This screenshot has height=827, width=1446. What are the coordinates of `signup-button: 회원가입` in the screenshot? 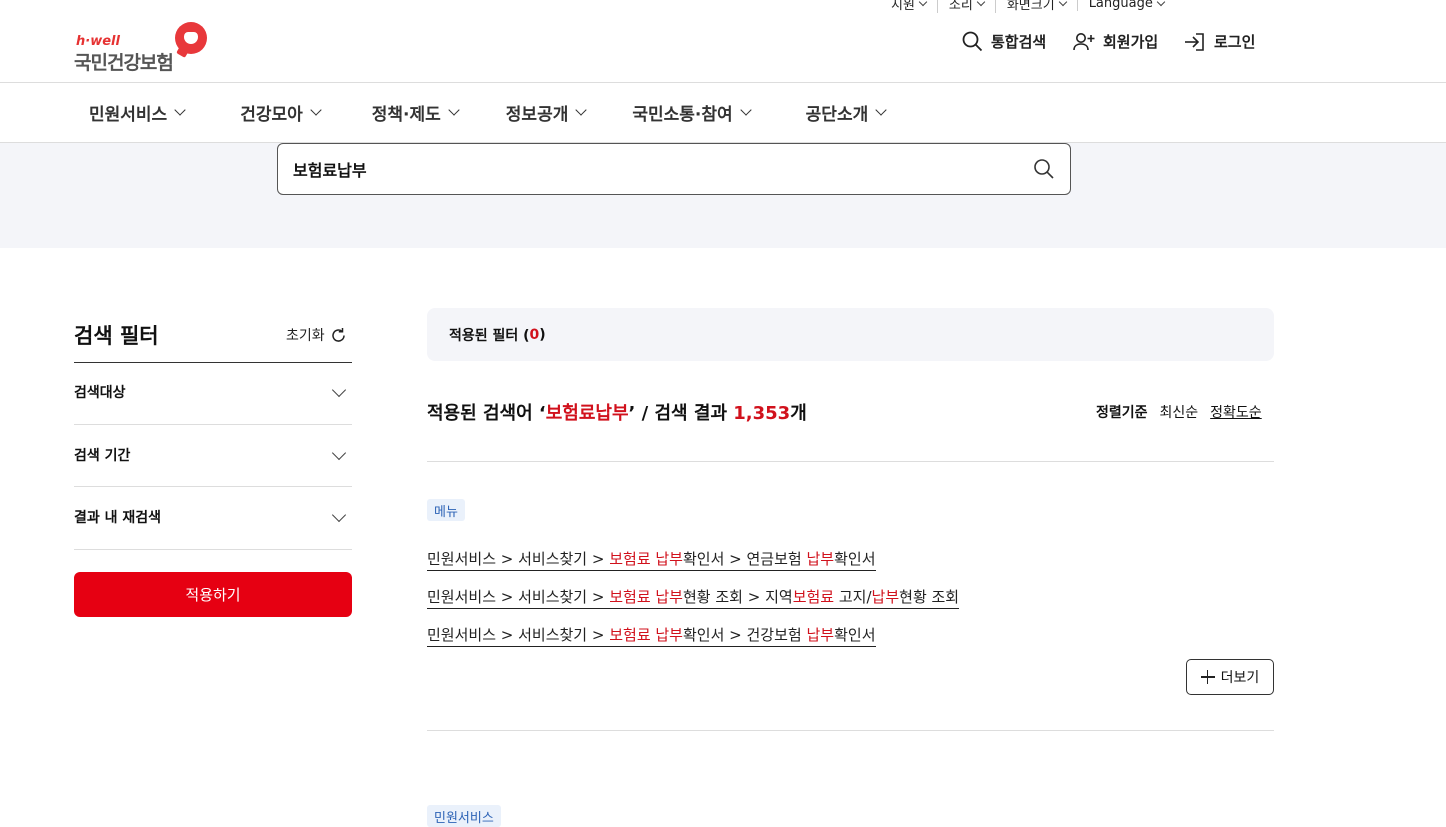 It's located at (1115, 41).